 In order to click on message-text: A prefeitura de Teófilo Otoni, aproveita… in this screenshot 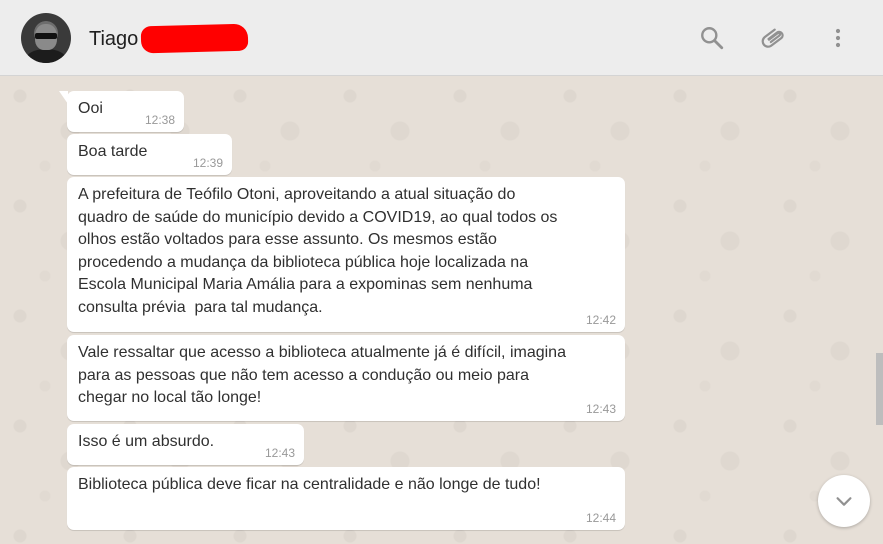, I will do `click(318, 251)`.